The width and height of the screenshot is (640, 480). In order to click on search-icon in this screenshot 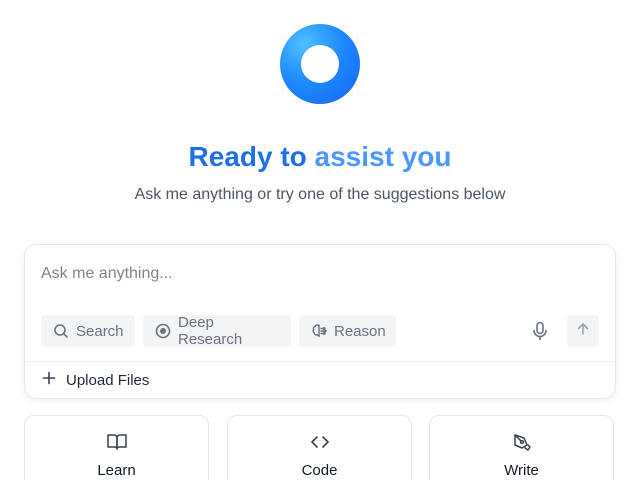, I will do `click(61, 331)`.